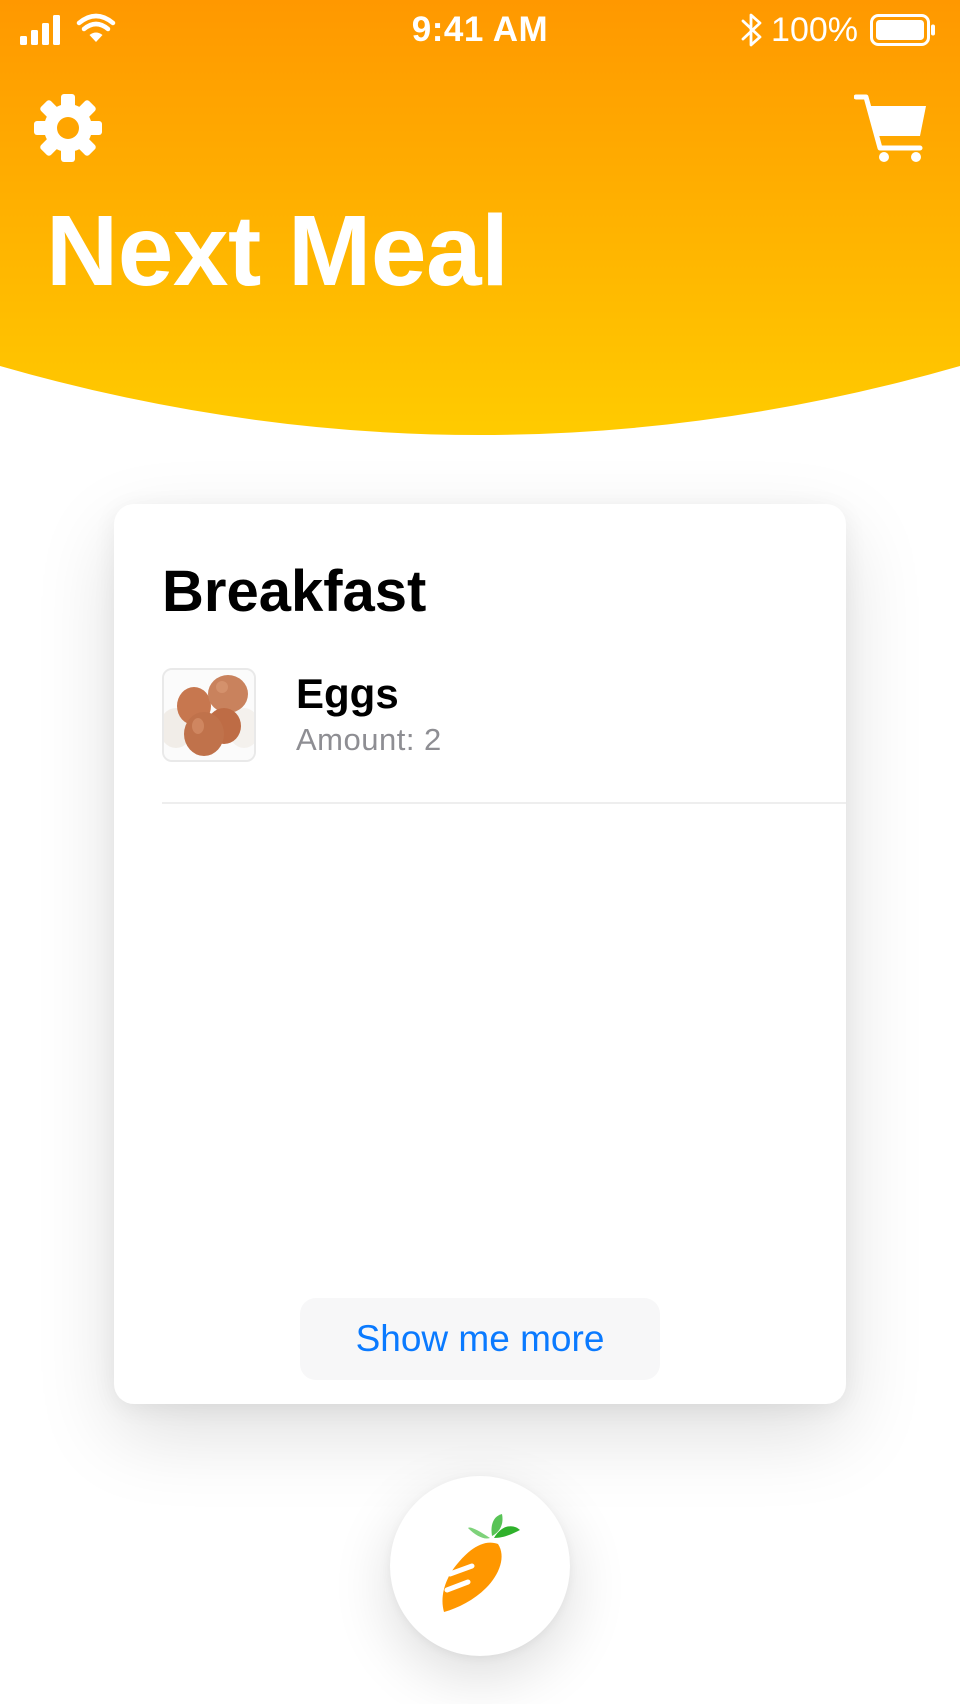 This screenshot has width=960, height=1704. I want to click on cart-button, so click(891, 128).